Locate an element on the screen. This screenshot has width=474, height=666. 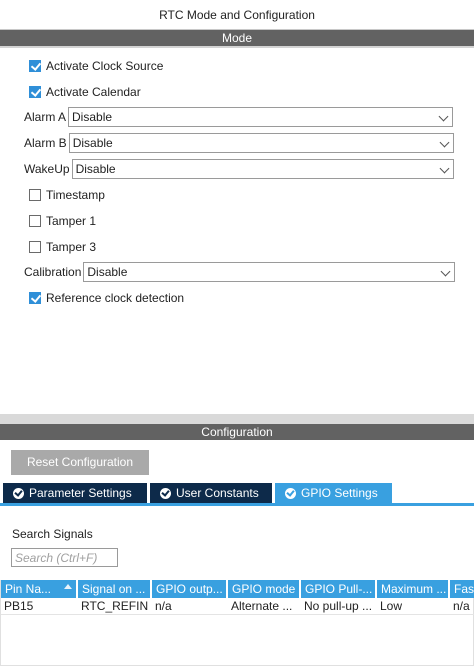
wakeup-row: WakeUp Disable is located at coordinates (239, 169).